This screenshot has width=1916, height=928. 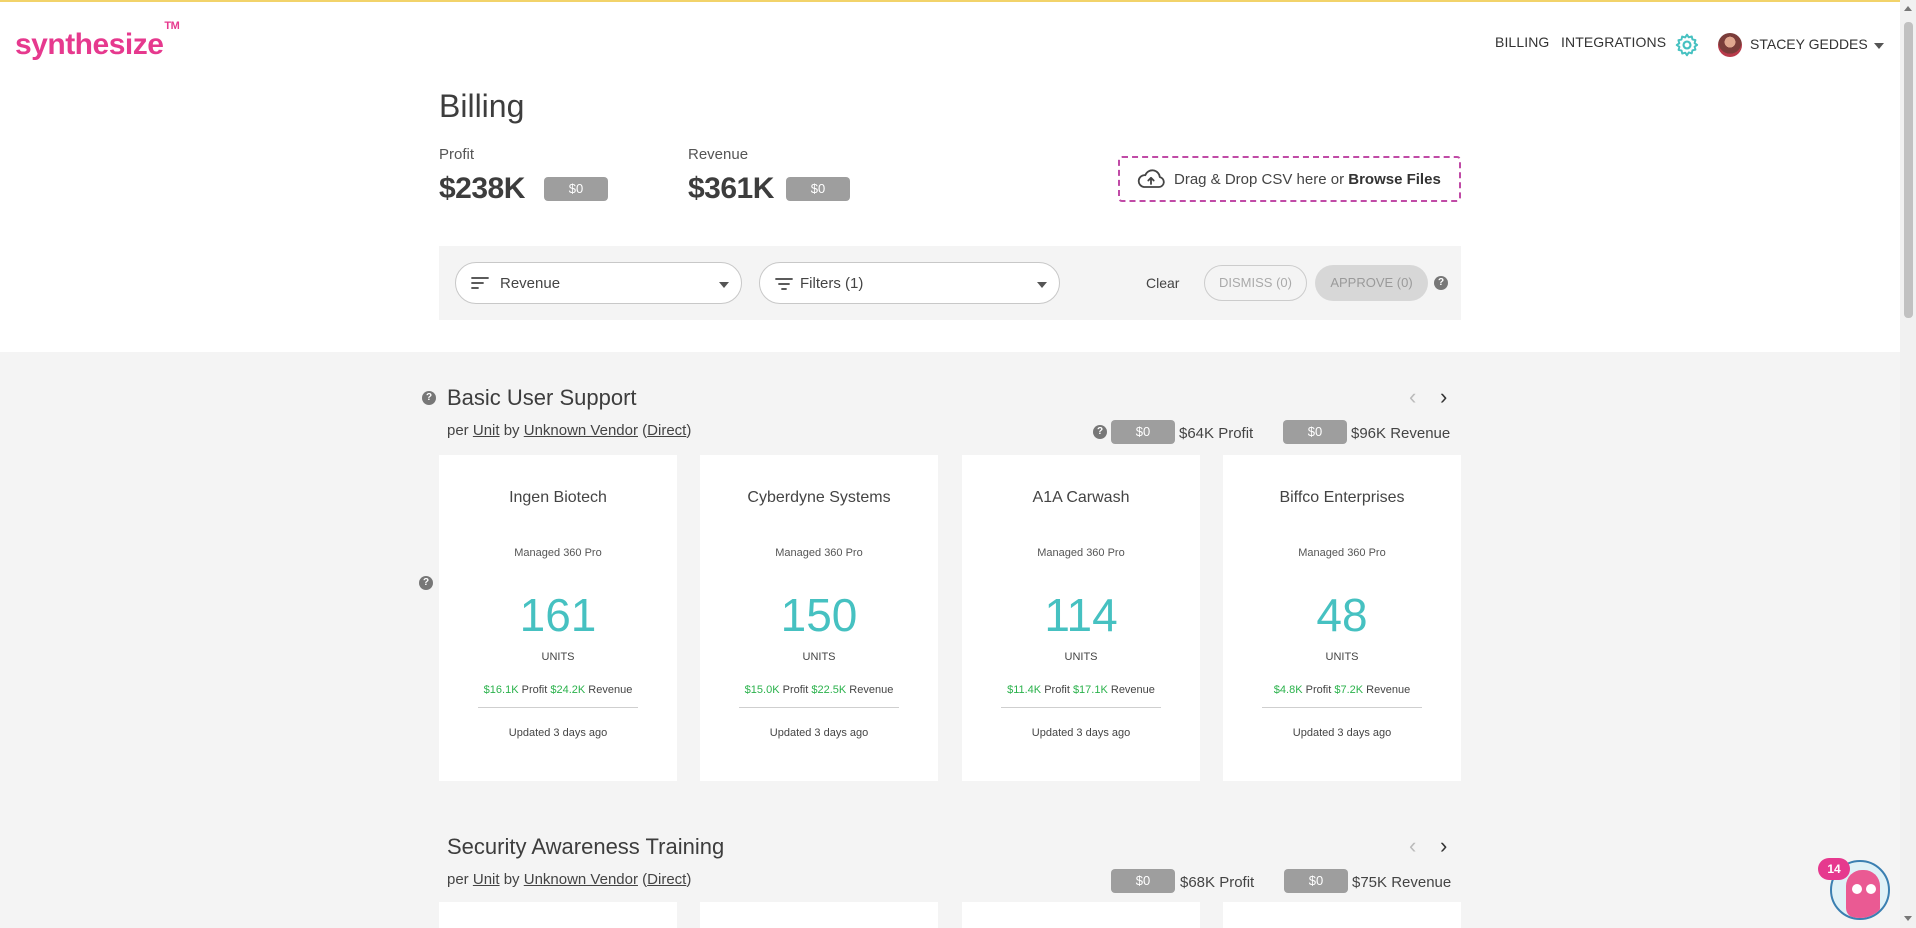 I want to click on scroll-down-arrow-icon, so click(x=1908, y=918).